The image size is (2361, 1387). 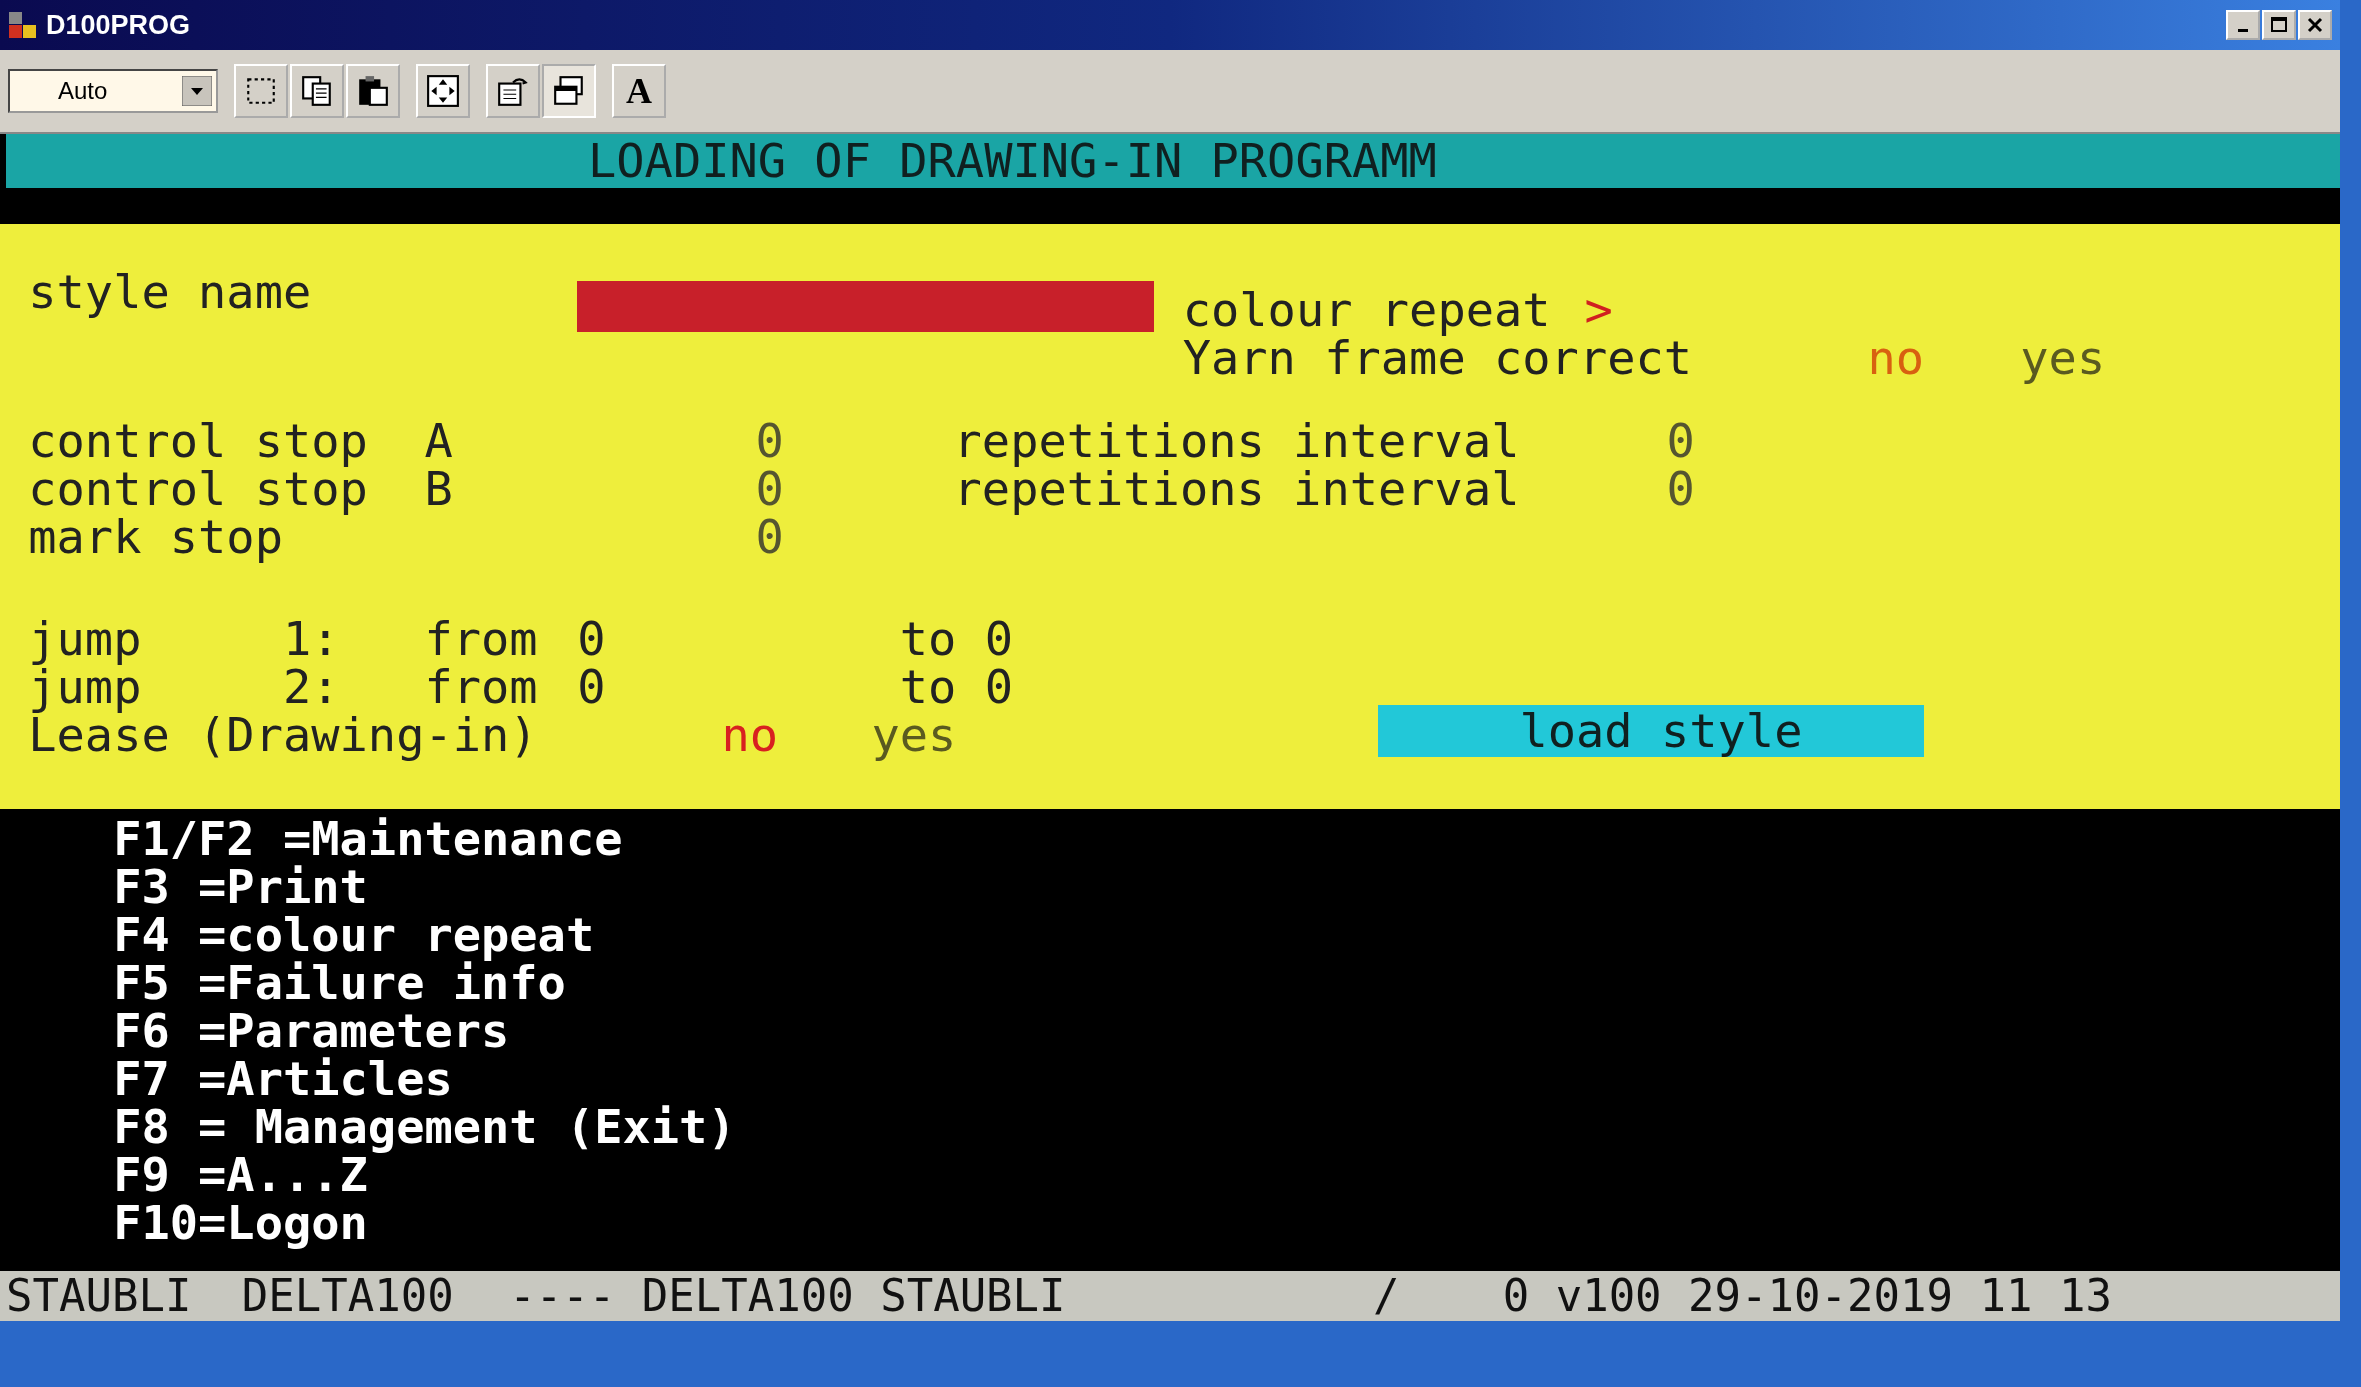 I want to click on field-label: colour repeat, so click(x=1367, y=310).